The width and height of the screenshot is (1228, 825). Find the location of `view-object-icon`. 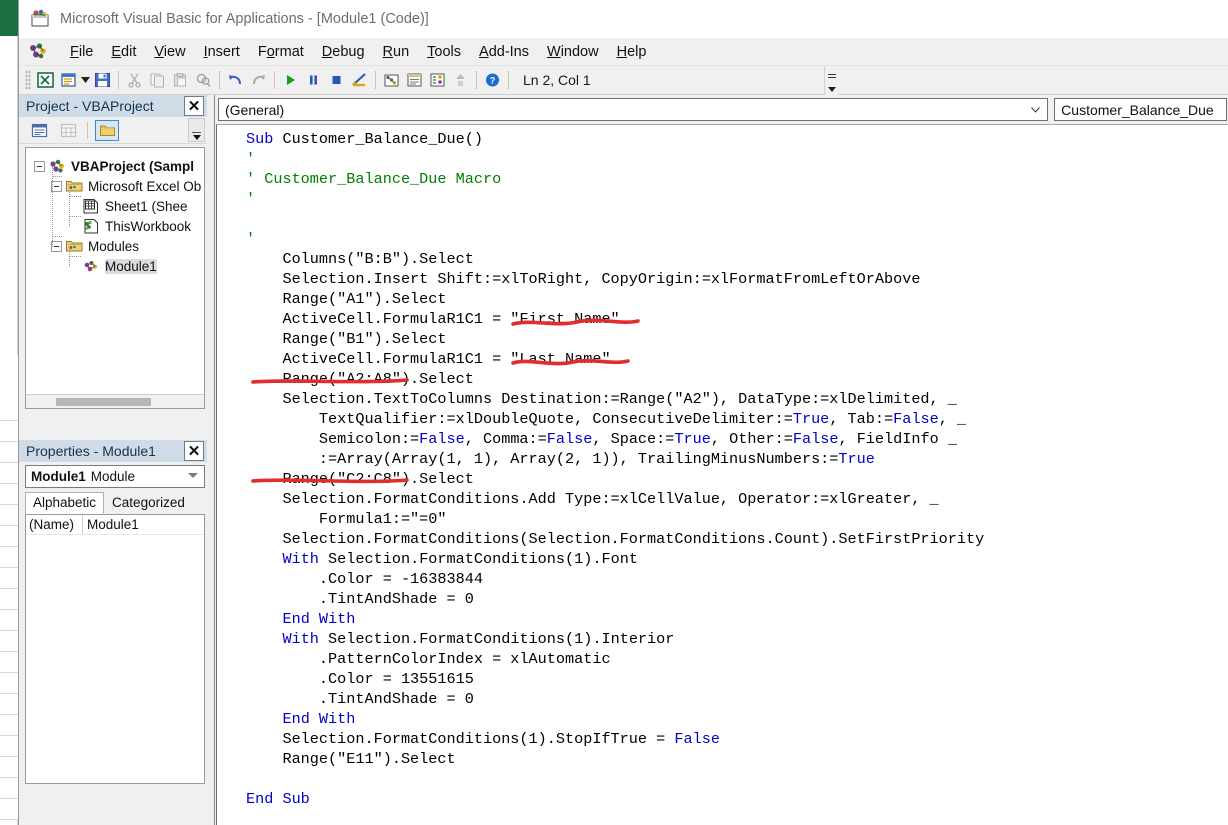

view-object-icon is located at coordinates (68, 130).